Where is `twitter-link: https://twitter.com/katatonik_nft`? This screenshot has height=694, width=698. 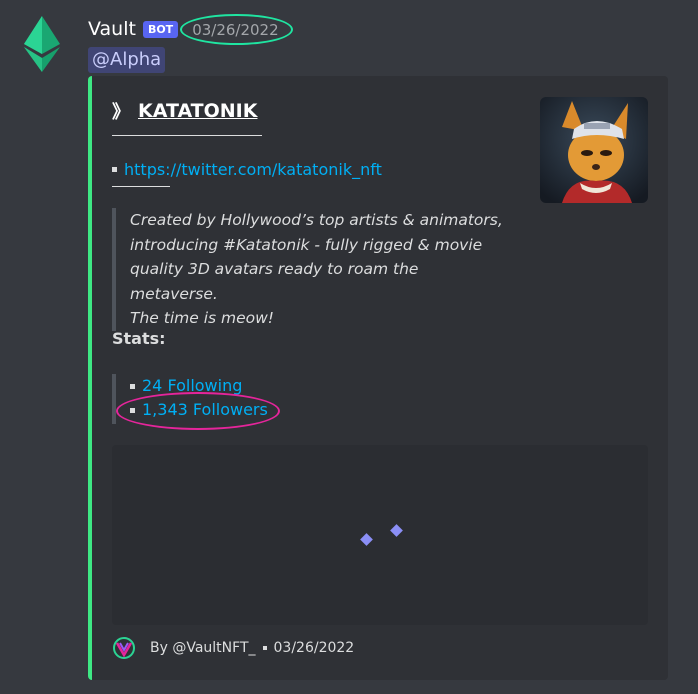
twitter-link: https://twitter.com/katatonik_nft is located at coordinates (253, 169).